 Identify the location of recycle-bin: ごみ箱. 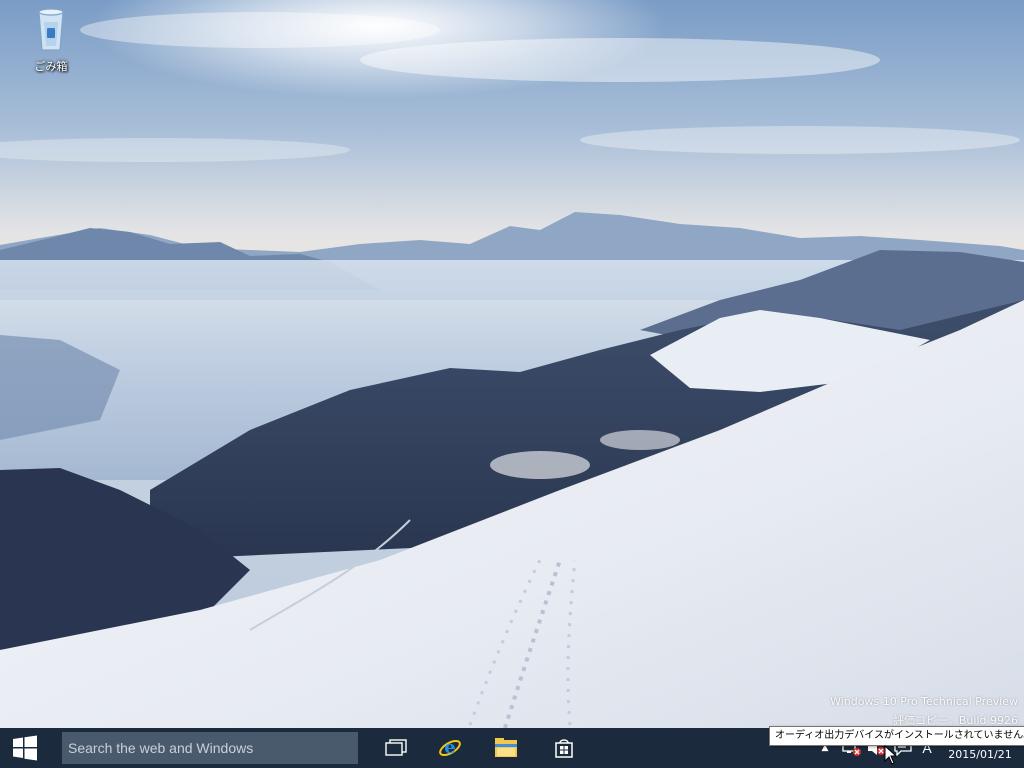
(51, 40).